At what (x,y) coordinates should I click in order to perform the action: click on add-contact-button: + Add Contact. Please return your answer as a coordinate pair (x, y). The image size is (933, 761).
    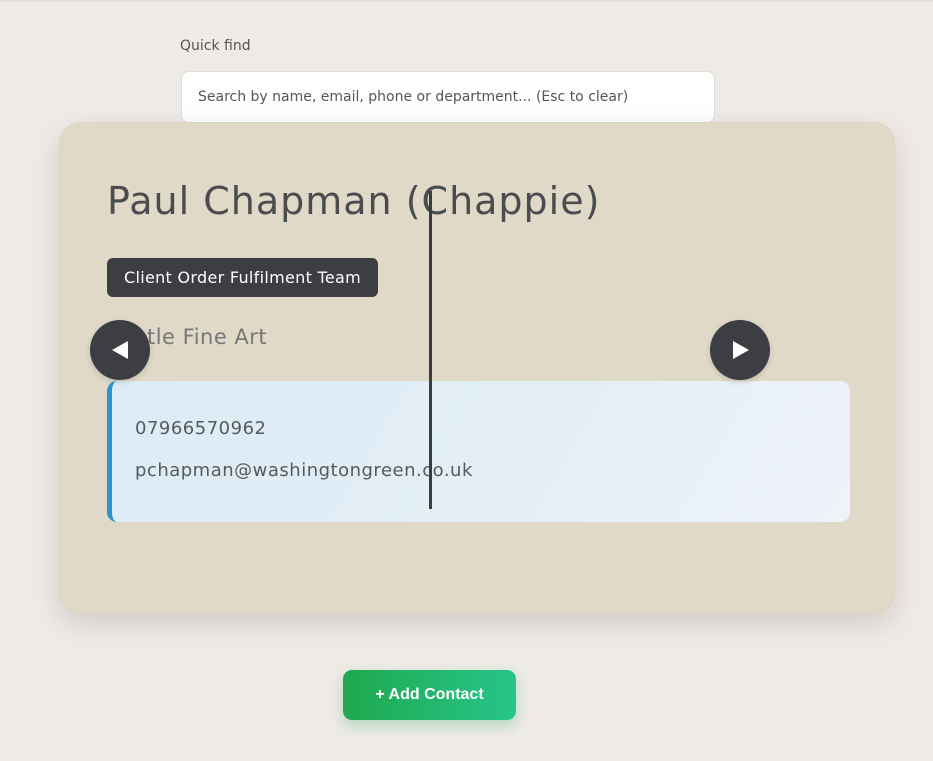
    Looking at the image, I should click on (429, 695).